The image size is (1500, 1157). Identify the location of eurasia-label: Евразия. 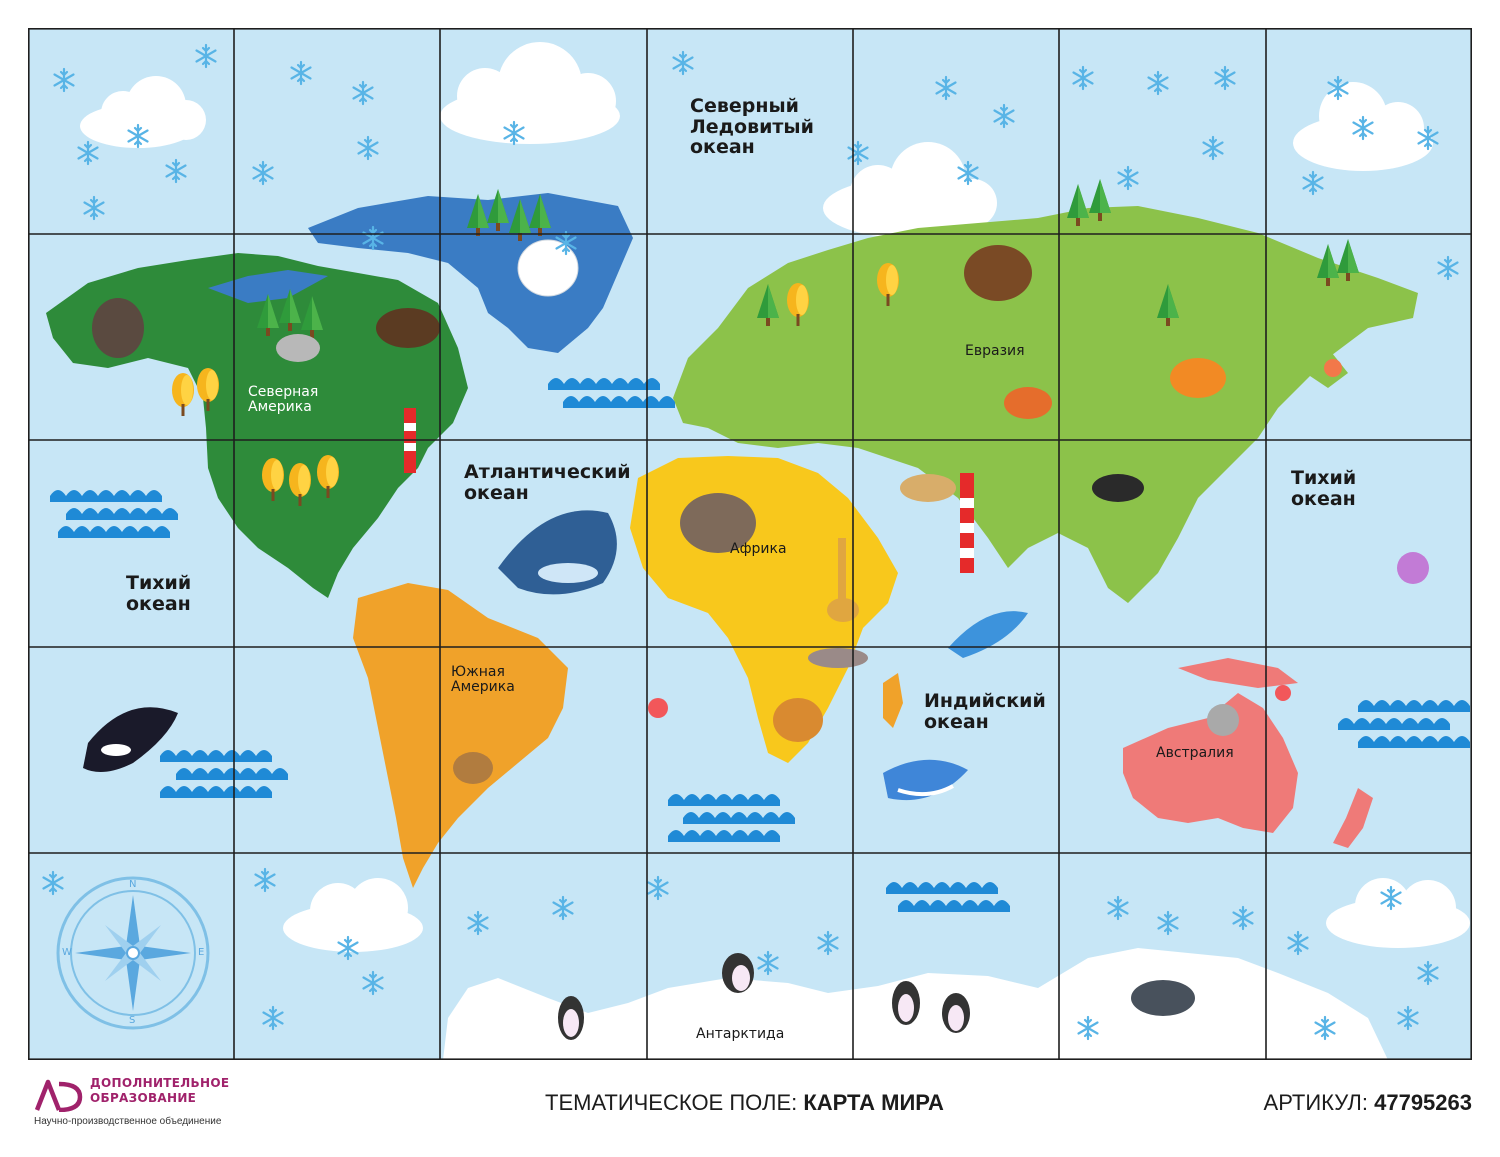
(995, 351).